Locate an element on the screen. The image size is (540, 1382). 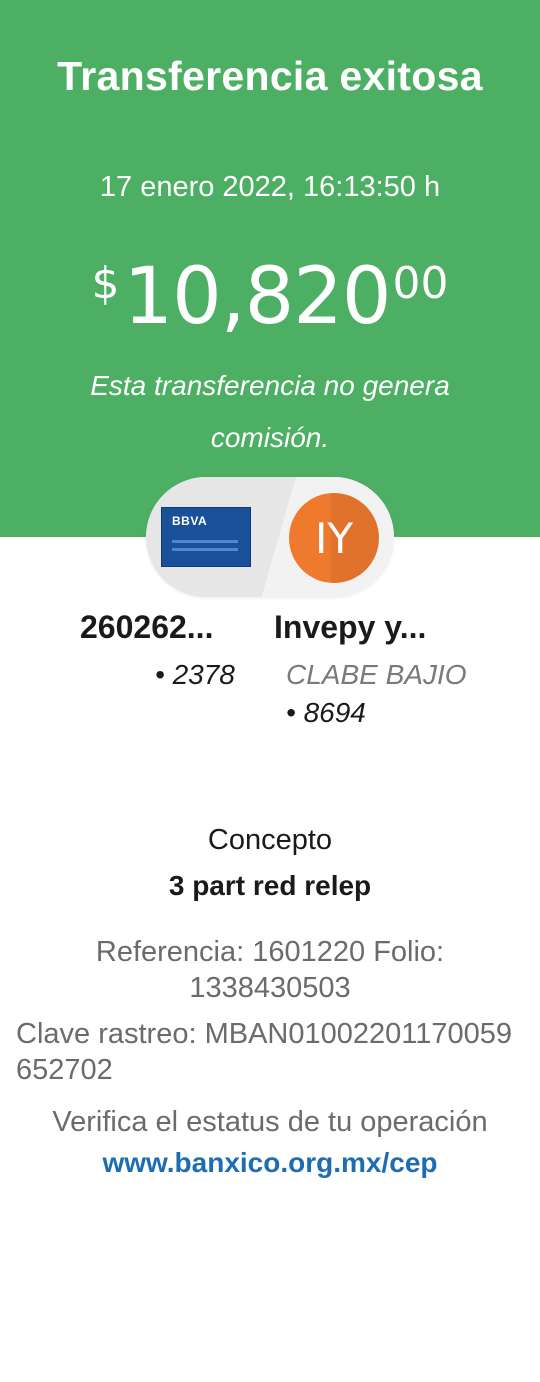
recipient-avatar: IY is located at coordinates (334, 538).